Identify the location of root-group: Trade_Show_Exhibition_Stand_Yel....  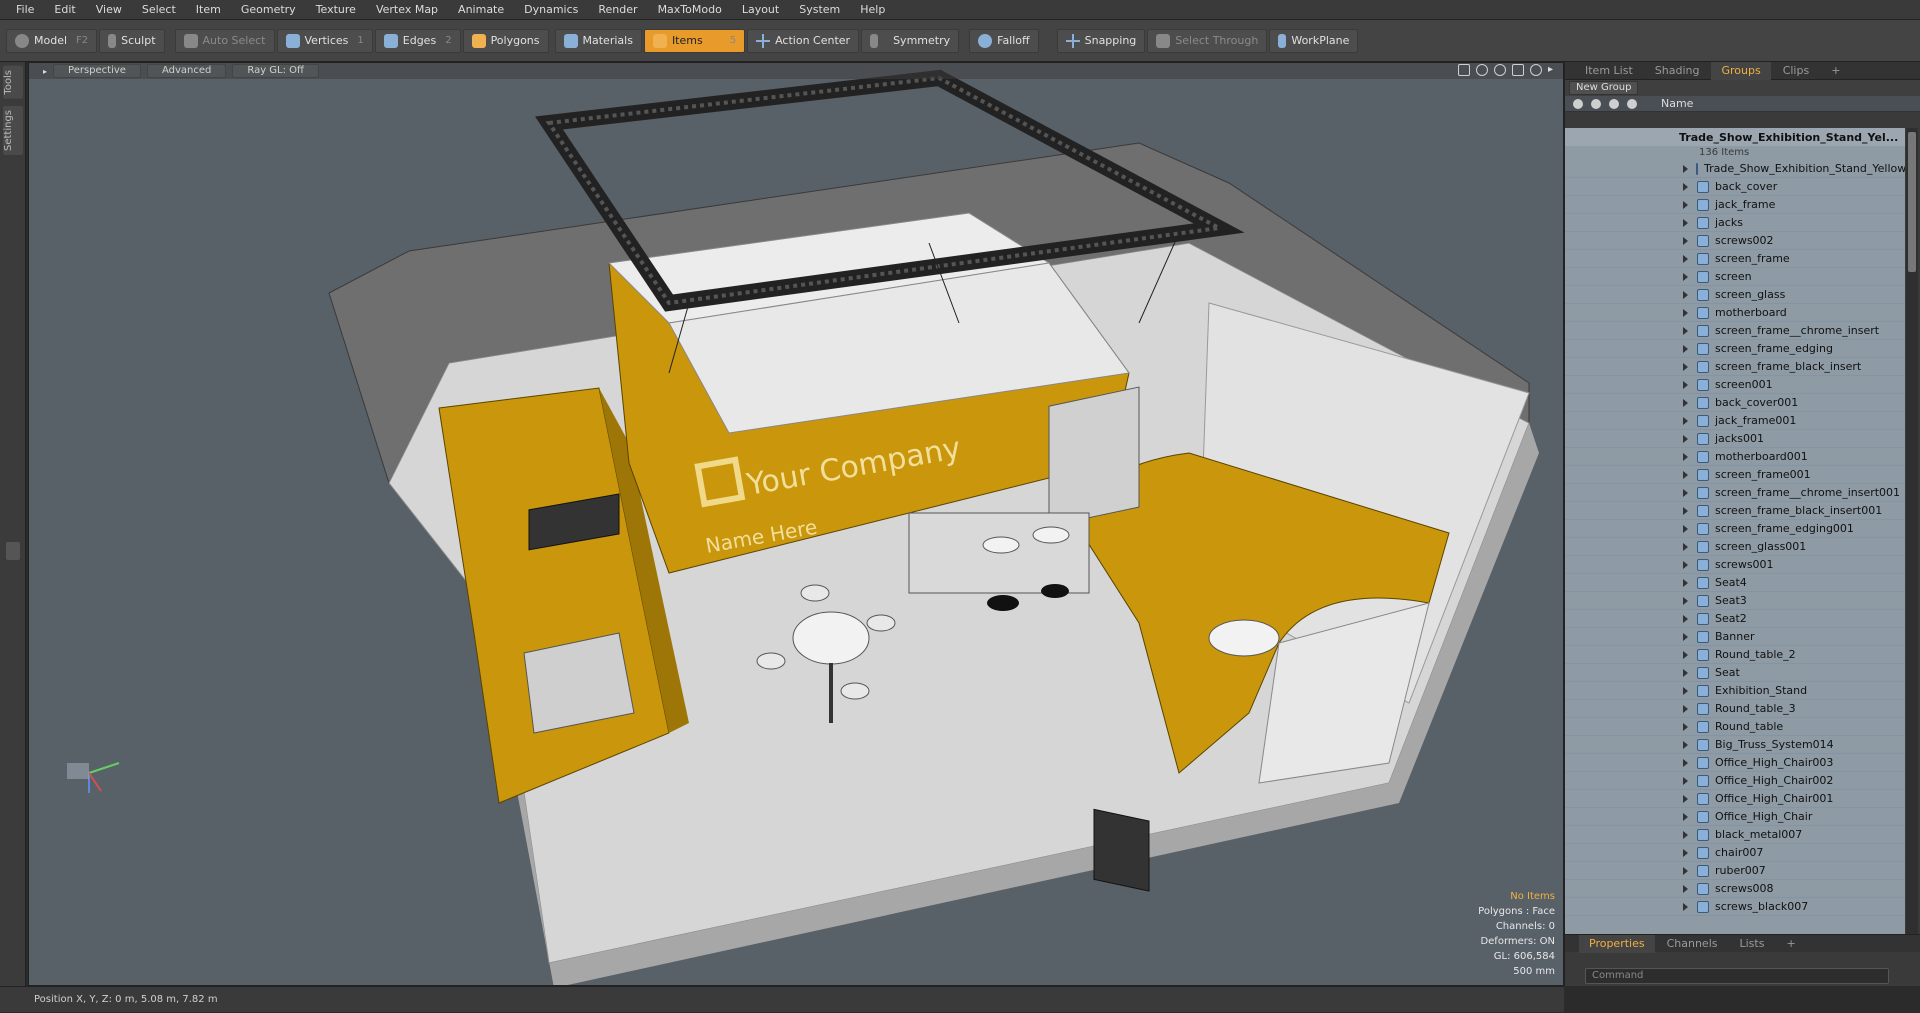
(1735, 137).